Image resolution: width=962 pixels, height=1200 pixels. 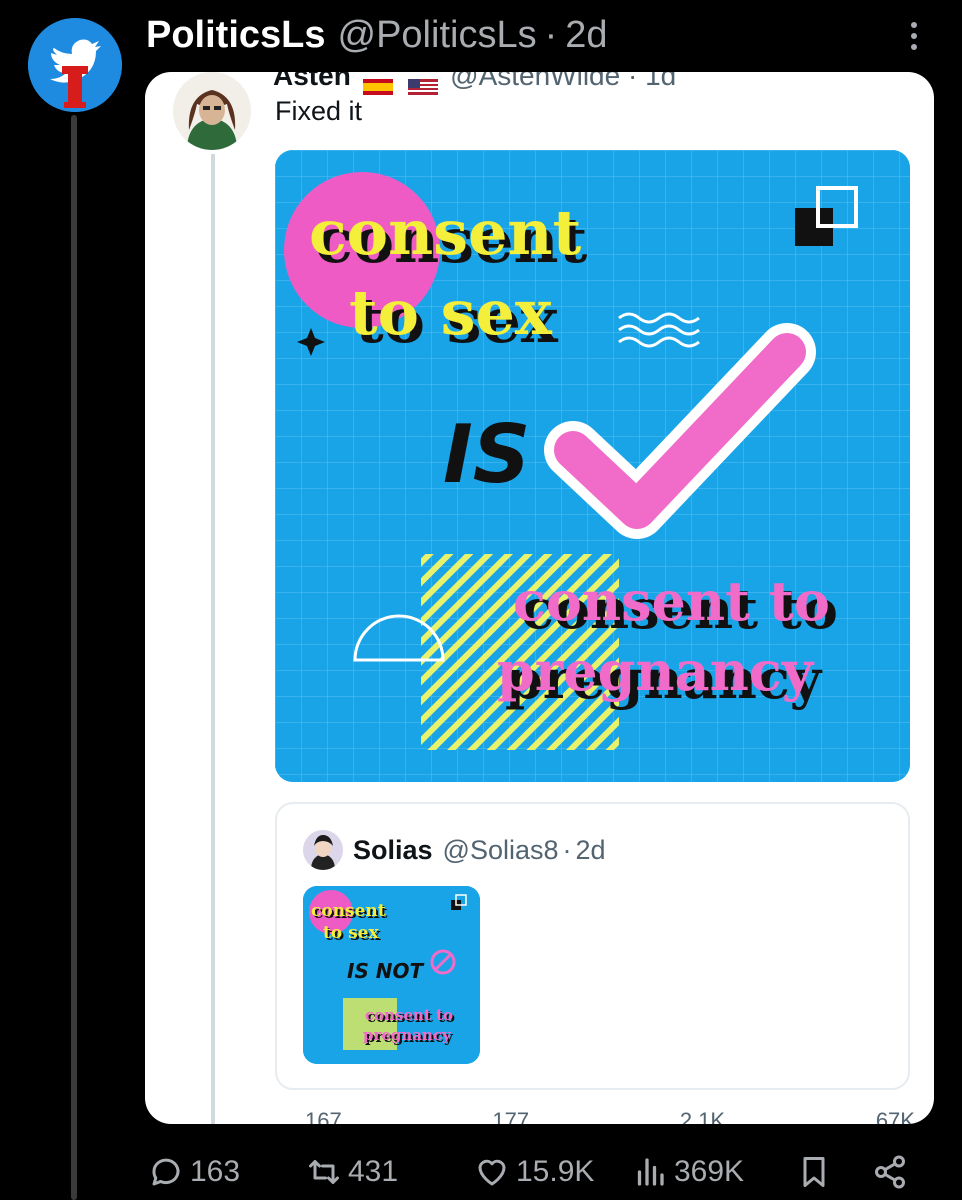 I want to click on image-line2: to sex, so click(x=451, y=312).